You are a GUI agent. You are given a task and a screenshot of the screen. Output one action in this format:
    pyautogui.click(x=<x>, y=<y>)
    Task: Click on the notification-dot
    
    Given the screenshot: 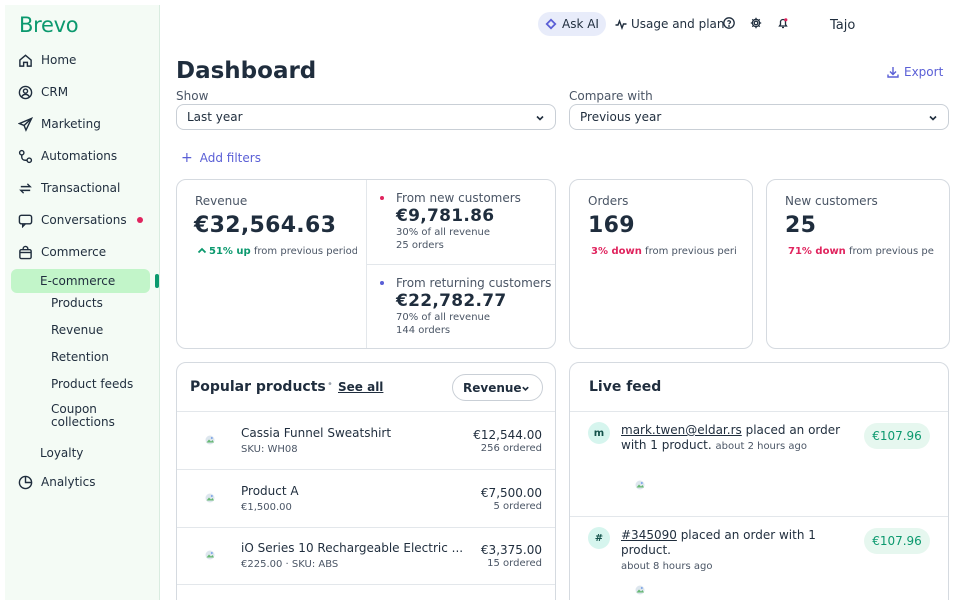 What is the action you would take?
    pyautogui.click(x=140, y=220)
    